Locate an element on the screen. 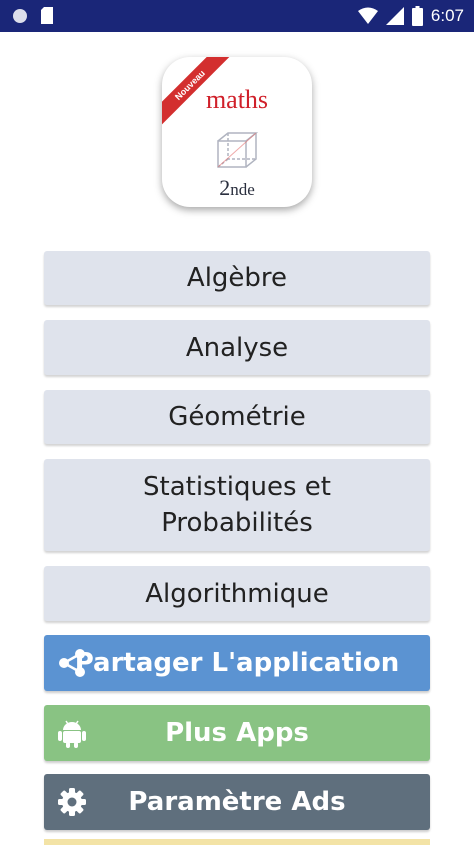 The height and width of the screenshot is (845, 474). algebre-button: Algèbre is located at coordinates (237, 278).